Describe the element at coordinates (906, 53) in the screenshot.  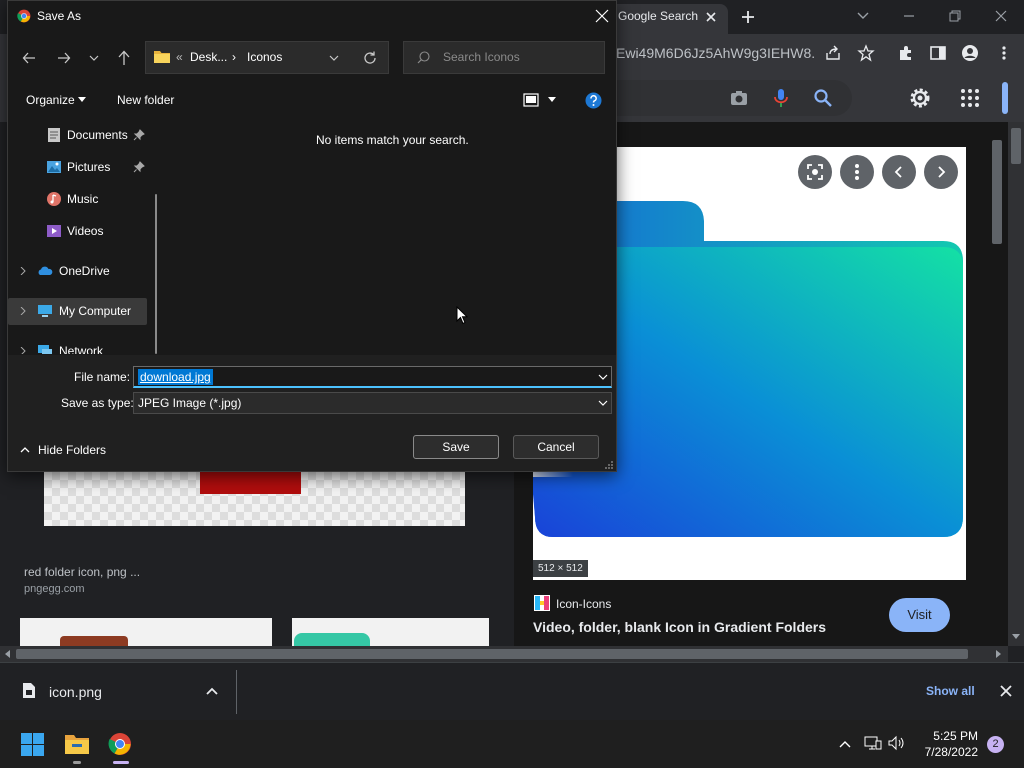
I see `extensions-puzzle-icon` at that location.